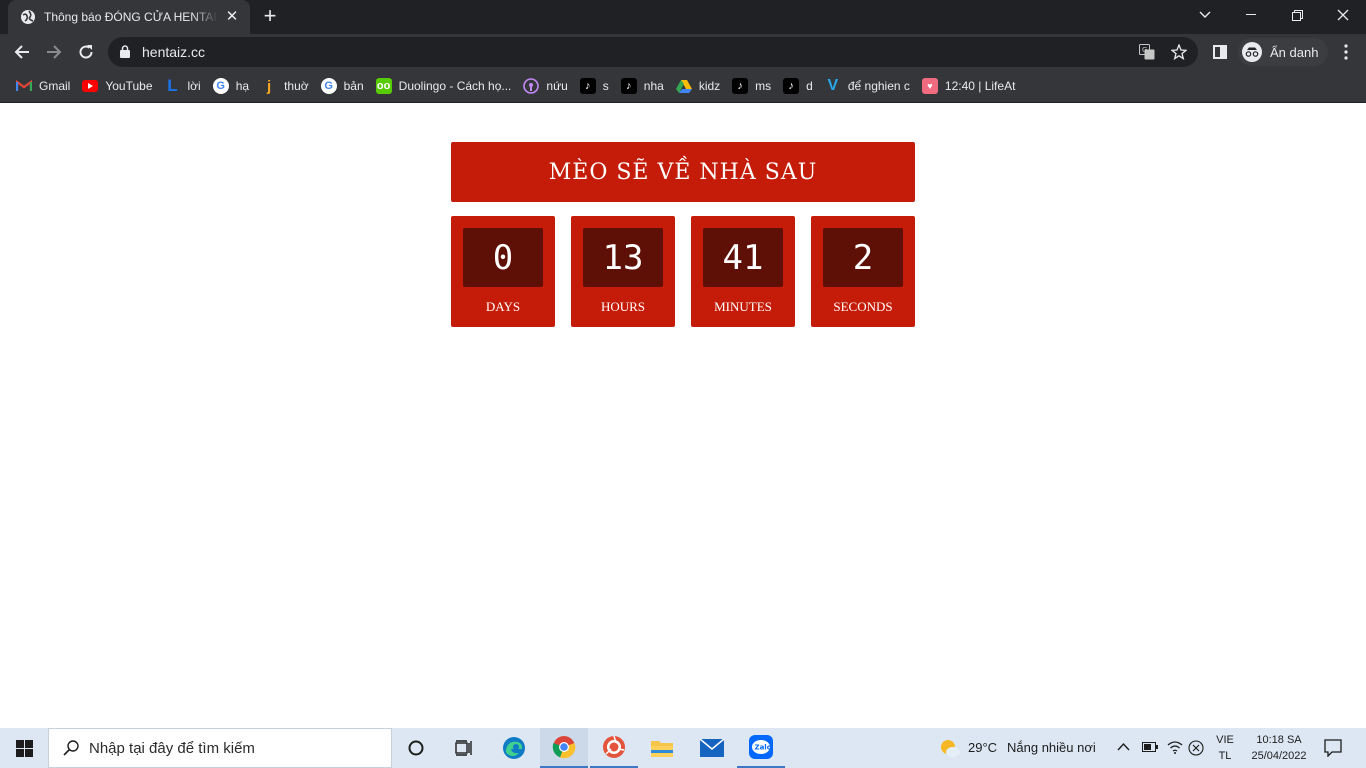  What do you see at coordinates (564, 748) in the screenshot?
I see `chrome-app` at bounding box center [564, 748].